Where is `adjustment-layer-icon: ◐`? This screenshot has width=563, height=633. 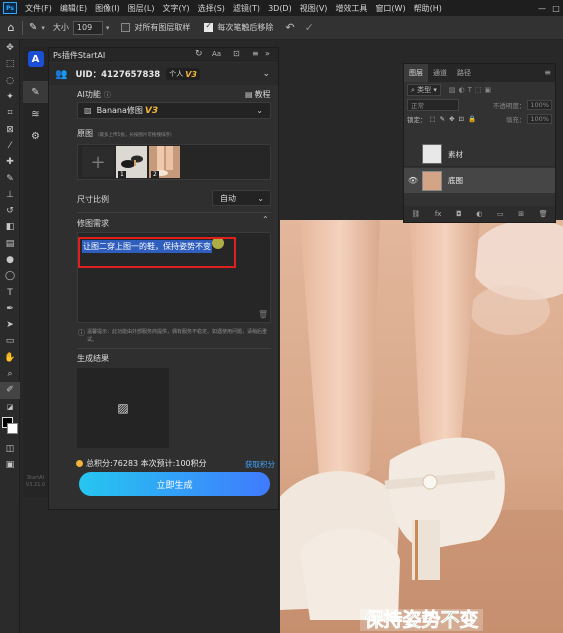 adjustment-layer-icon: ◐ is located at coordinates (479, 214).